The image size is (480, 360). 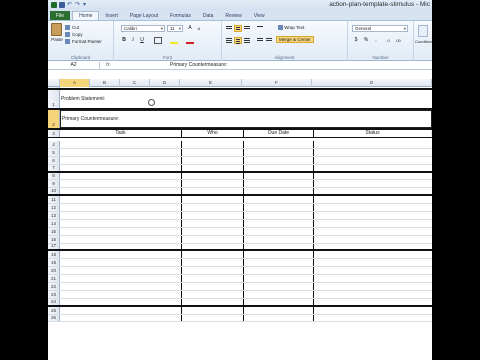 I want to click on row-header-20: 20, so click(x=54, y=271).